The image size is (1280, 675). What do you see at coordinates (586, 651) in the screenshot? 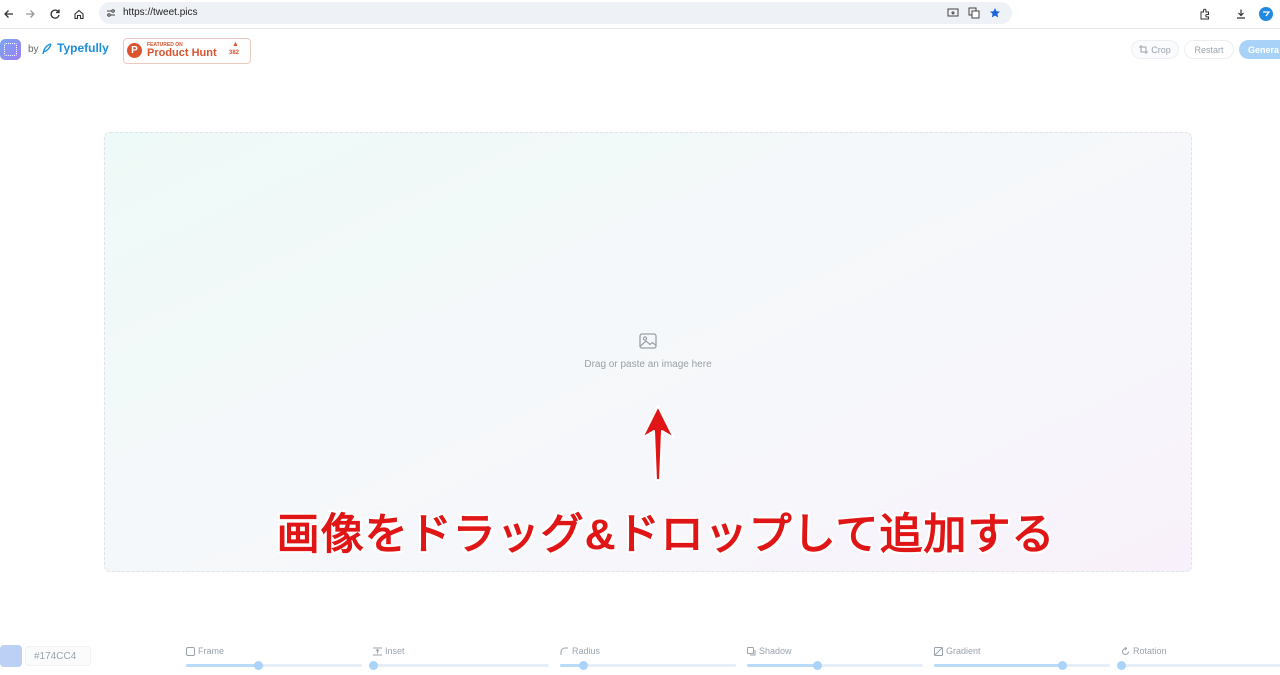
I see `radius-label-text: Radius` at bounding box center [586, 651].